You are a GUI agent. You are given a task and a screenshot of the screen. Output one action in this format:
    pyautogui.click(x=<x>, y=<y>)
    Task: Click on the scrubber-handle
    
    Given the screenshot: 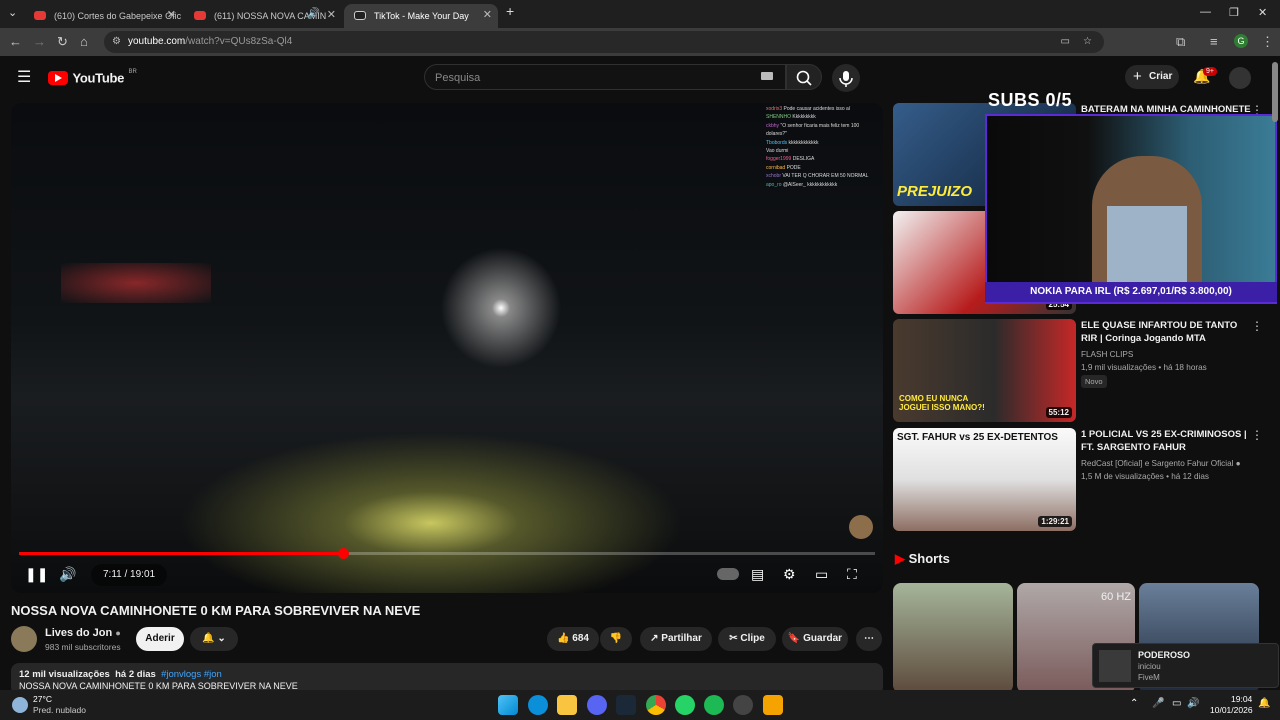 What is the action you would take?
    pyautogui.click(x=343, y=553)
    